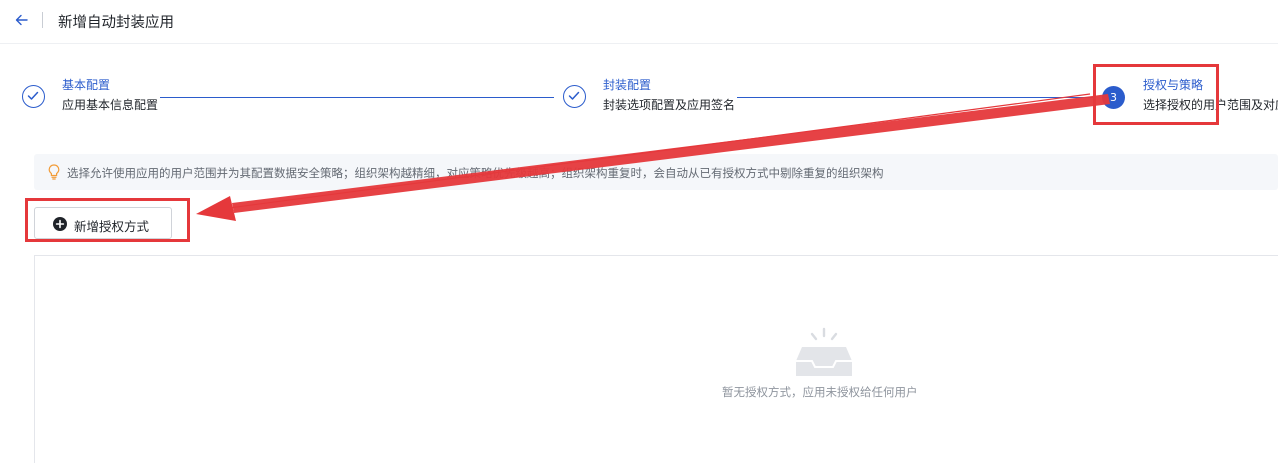 The width and height of the screenshot is (1278, 463). What do you see at coordinates (22, 20) in the screenshot?
I see `arrow-left-icon` at bounding box center [22, 20].